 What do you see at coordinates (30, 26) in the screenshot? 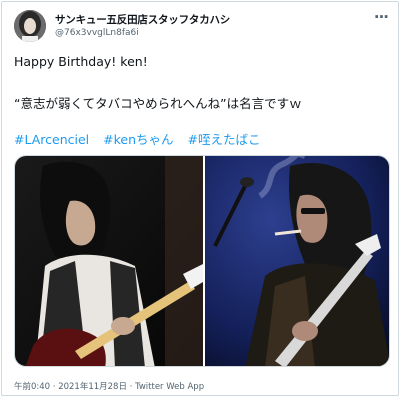
I see `avatar` at bounding box center [30, 26].